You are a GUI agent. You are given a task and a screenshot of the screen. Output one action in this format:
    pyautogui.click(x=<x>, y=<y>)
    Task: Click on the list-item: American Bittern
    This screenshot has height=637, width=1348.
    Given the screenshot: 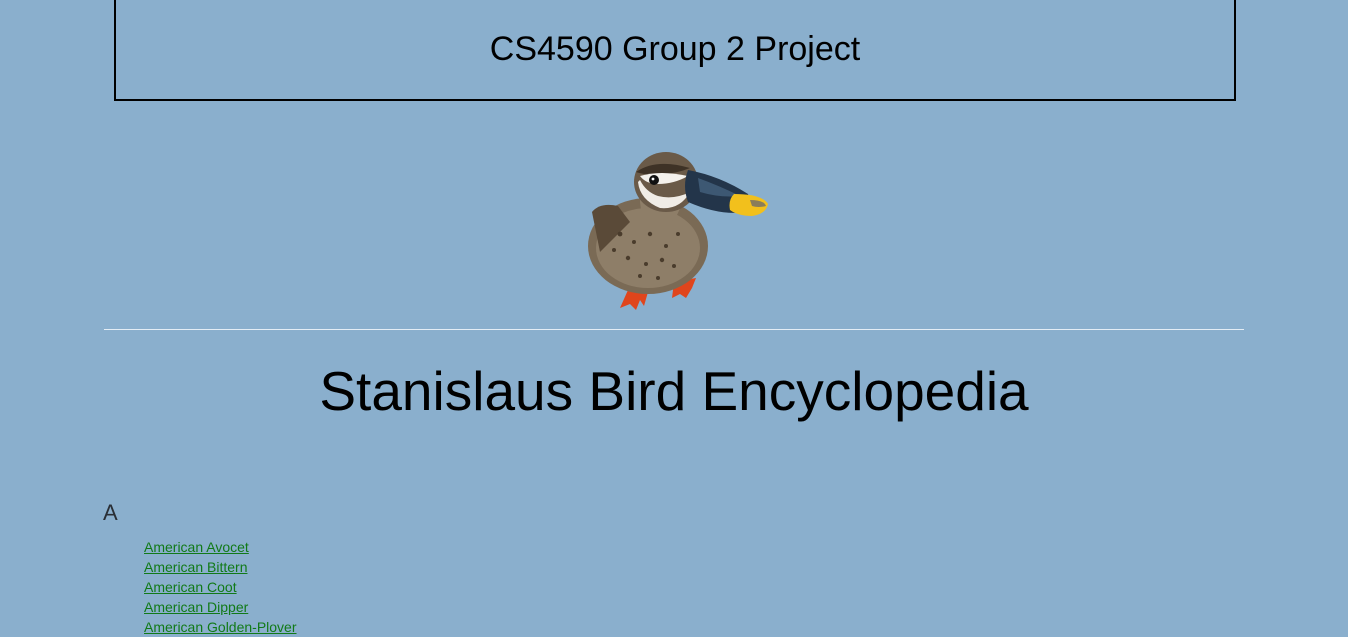 What is the action you would take?
    pyautogui.click(x=220, y=567)
    